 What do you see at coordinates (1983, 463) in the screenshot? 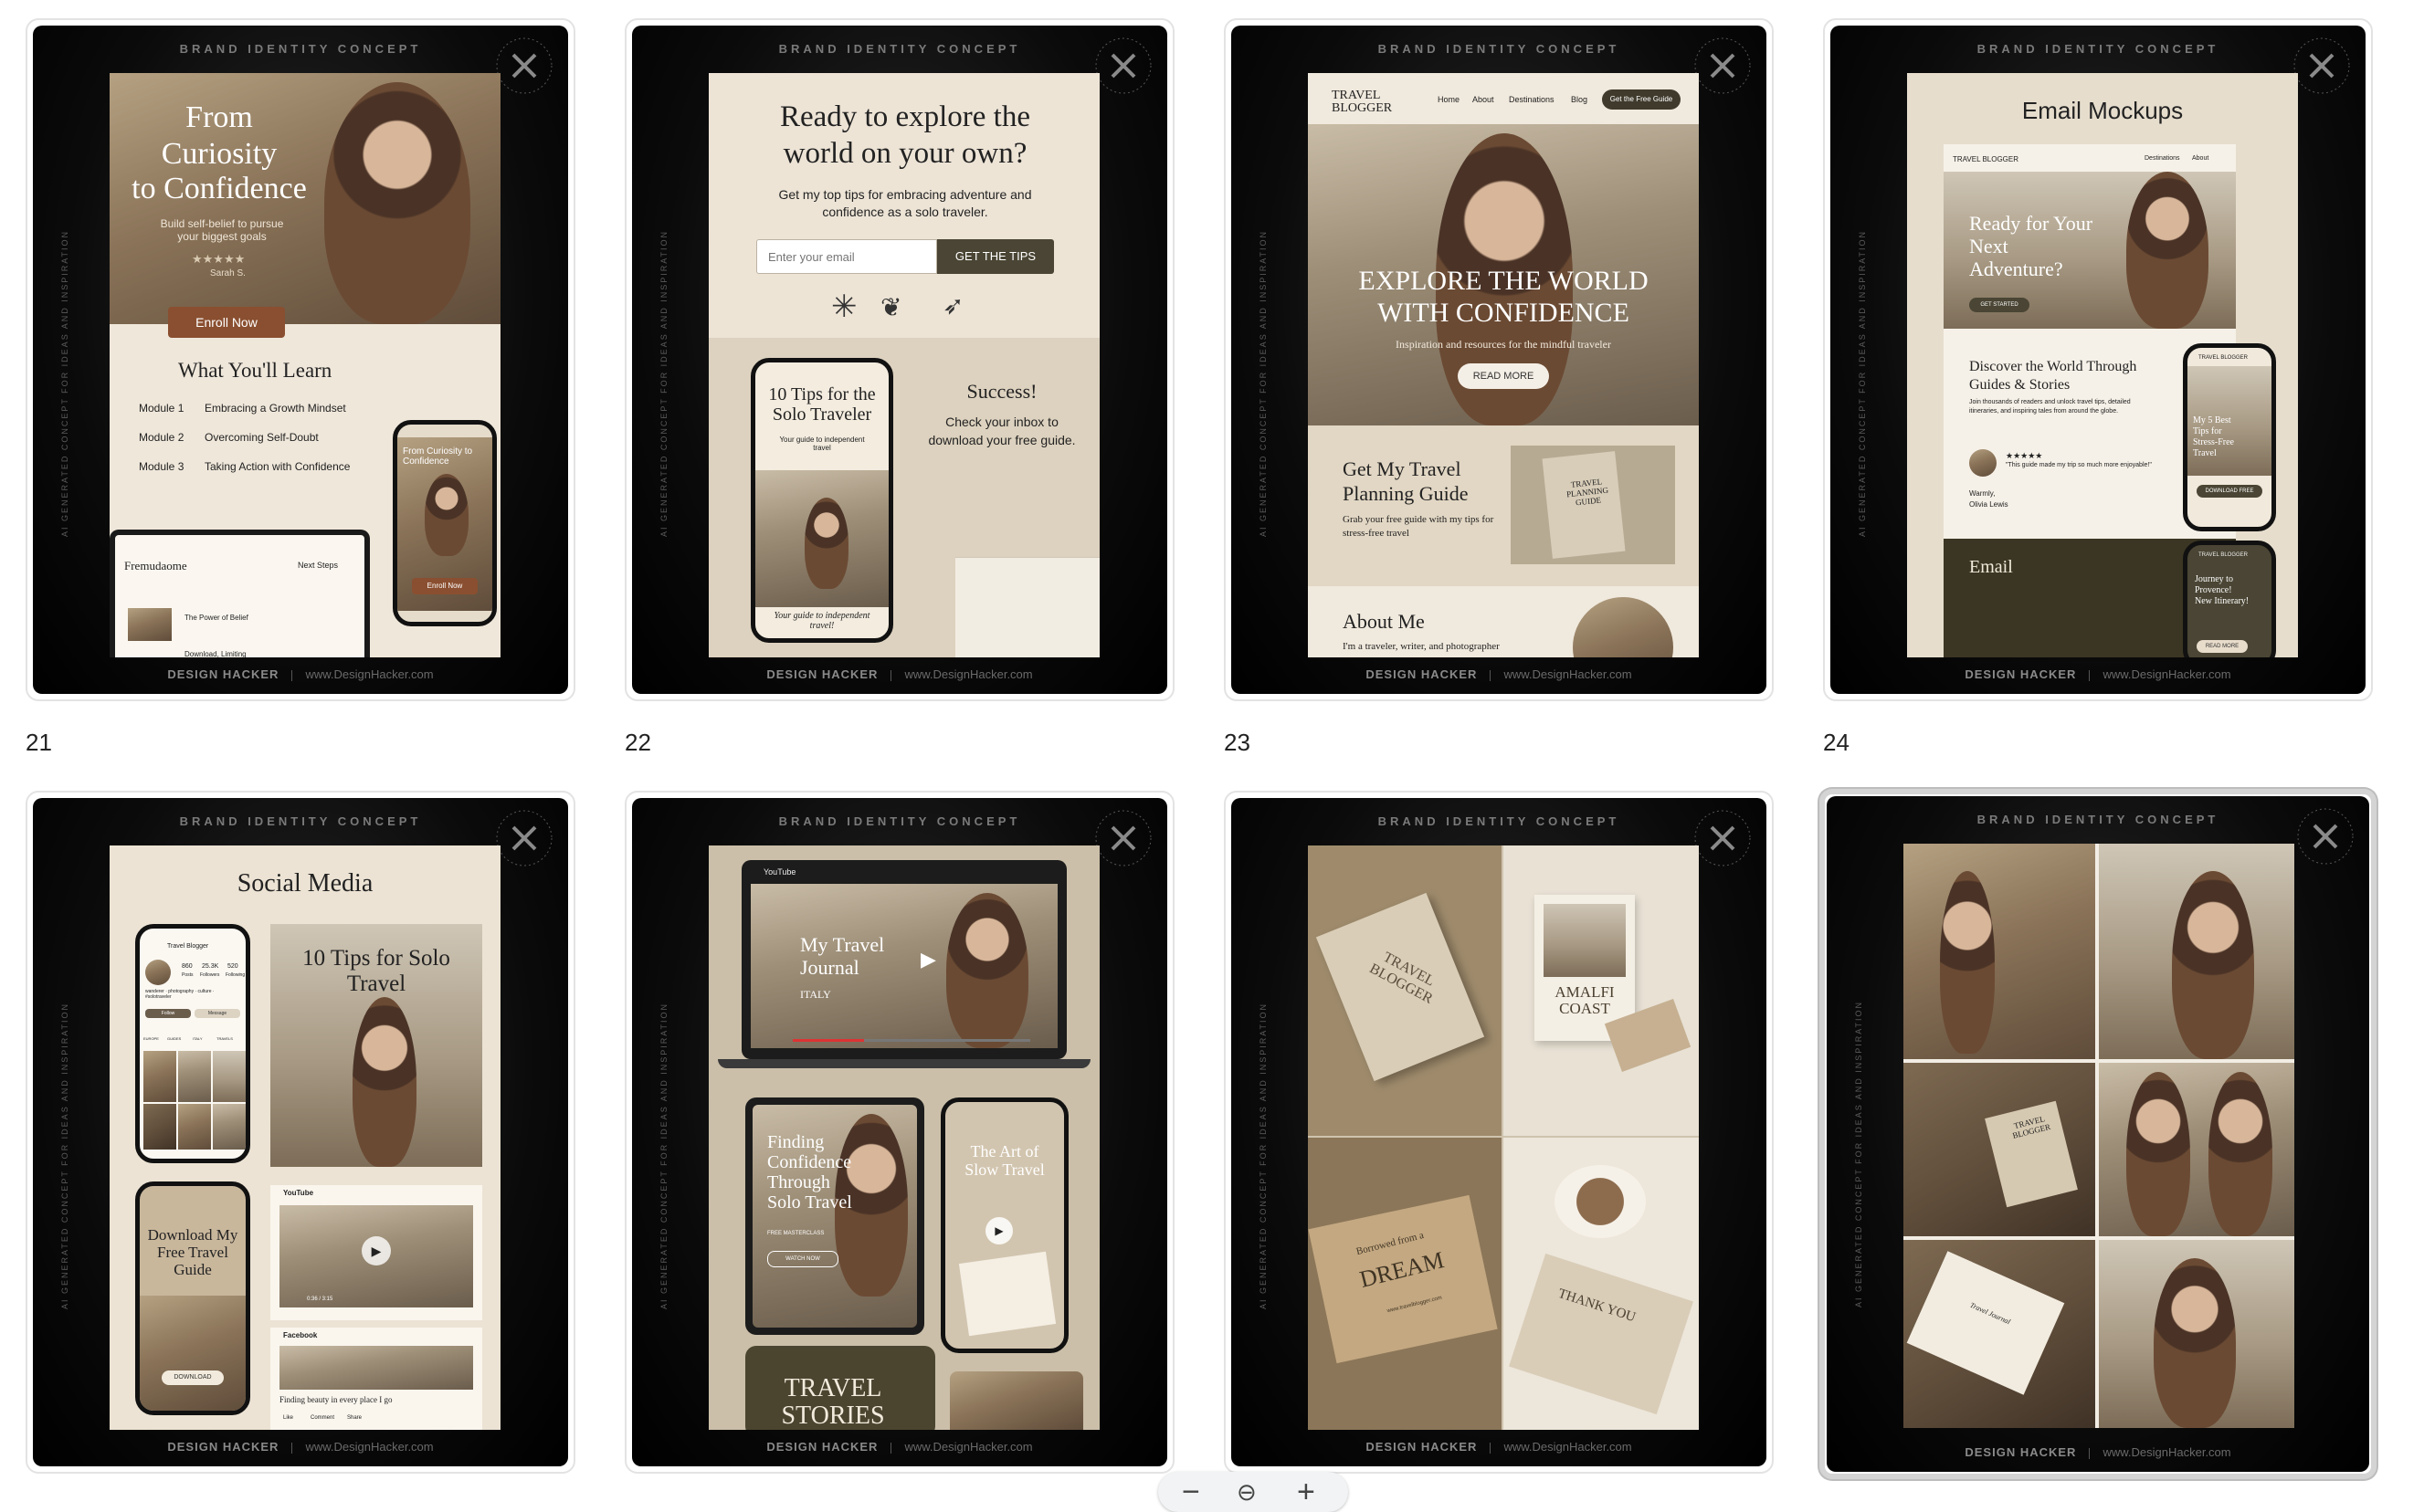
I see `mail-testimonial-avatar` at bounding box center [1983, 463].